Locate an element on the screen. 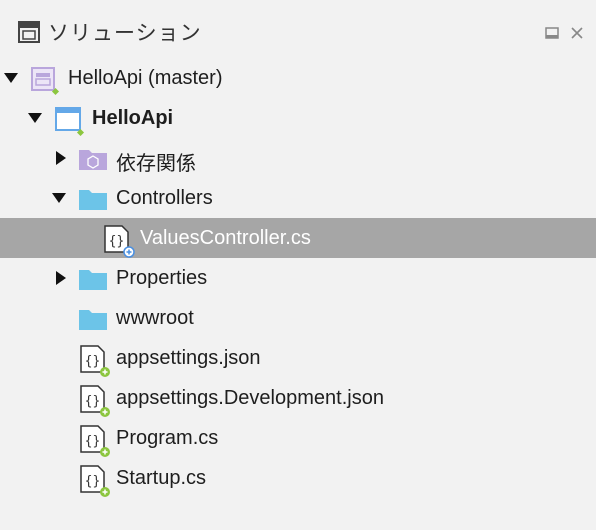 This screenshot has height=530, width=596. tree-item-label: appsettings.Development.json is located at coordinates (250, 398).